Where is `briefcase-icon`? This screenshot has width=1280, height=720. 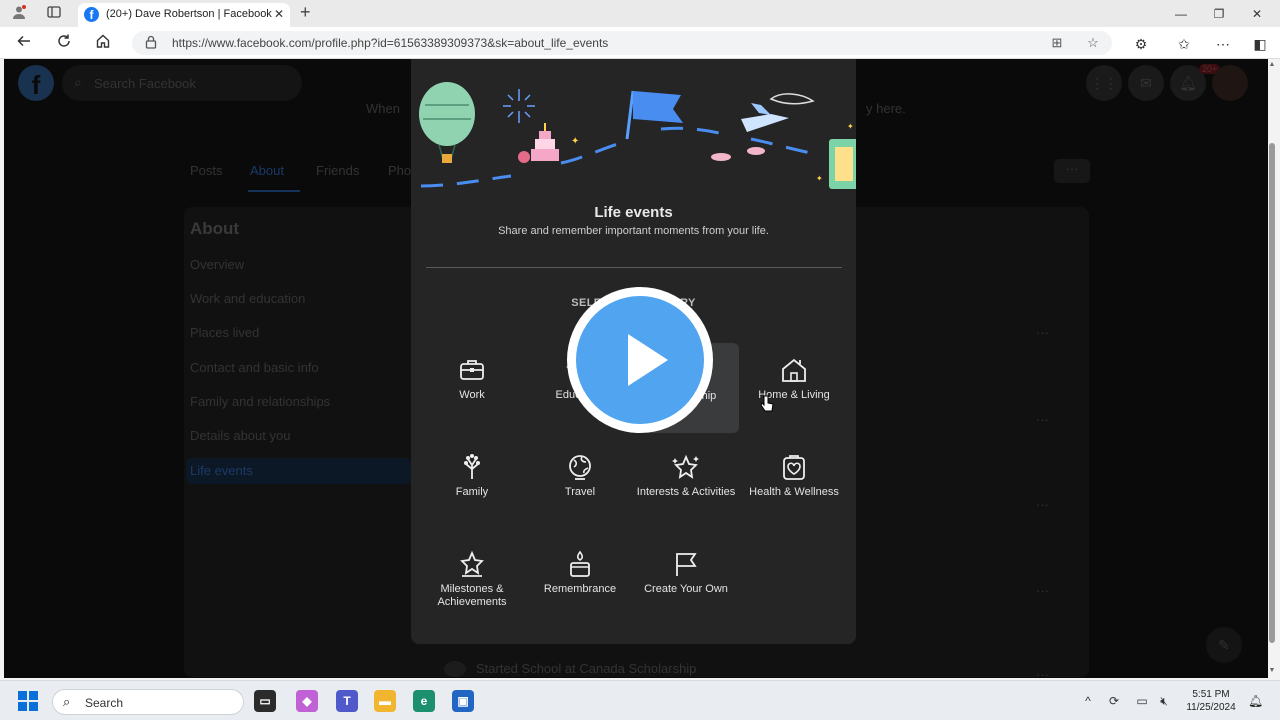
briefcase-icon is located at coordinates (472, 370).